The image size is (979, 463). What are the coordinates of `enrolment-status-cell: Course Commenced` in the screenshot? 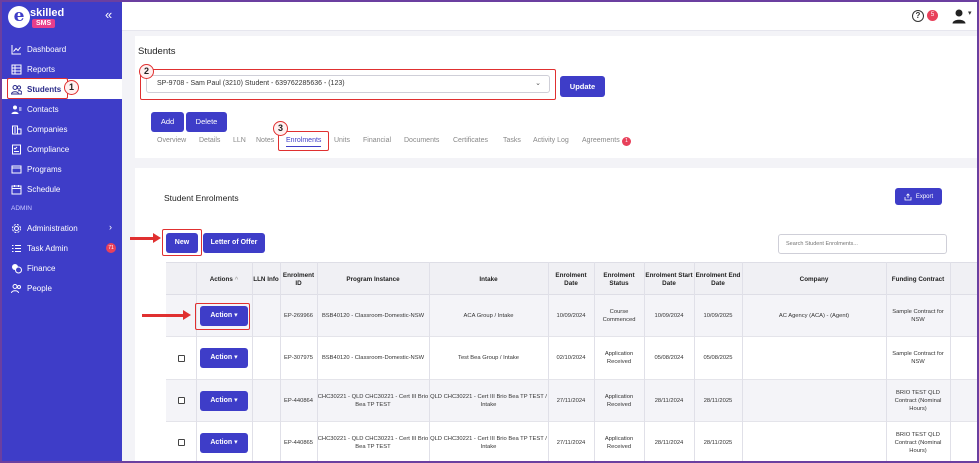 It's located at (619, 315).